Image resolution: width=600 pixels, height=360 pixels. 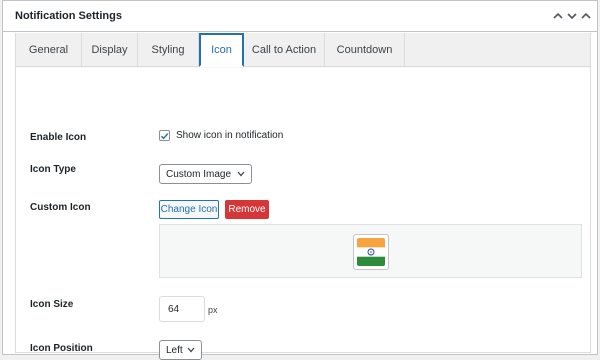 I want to click on icon-size-input: 64, so click(x=182, y=309).